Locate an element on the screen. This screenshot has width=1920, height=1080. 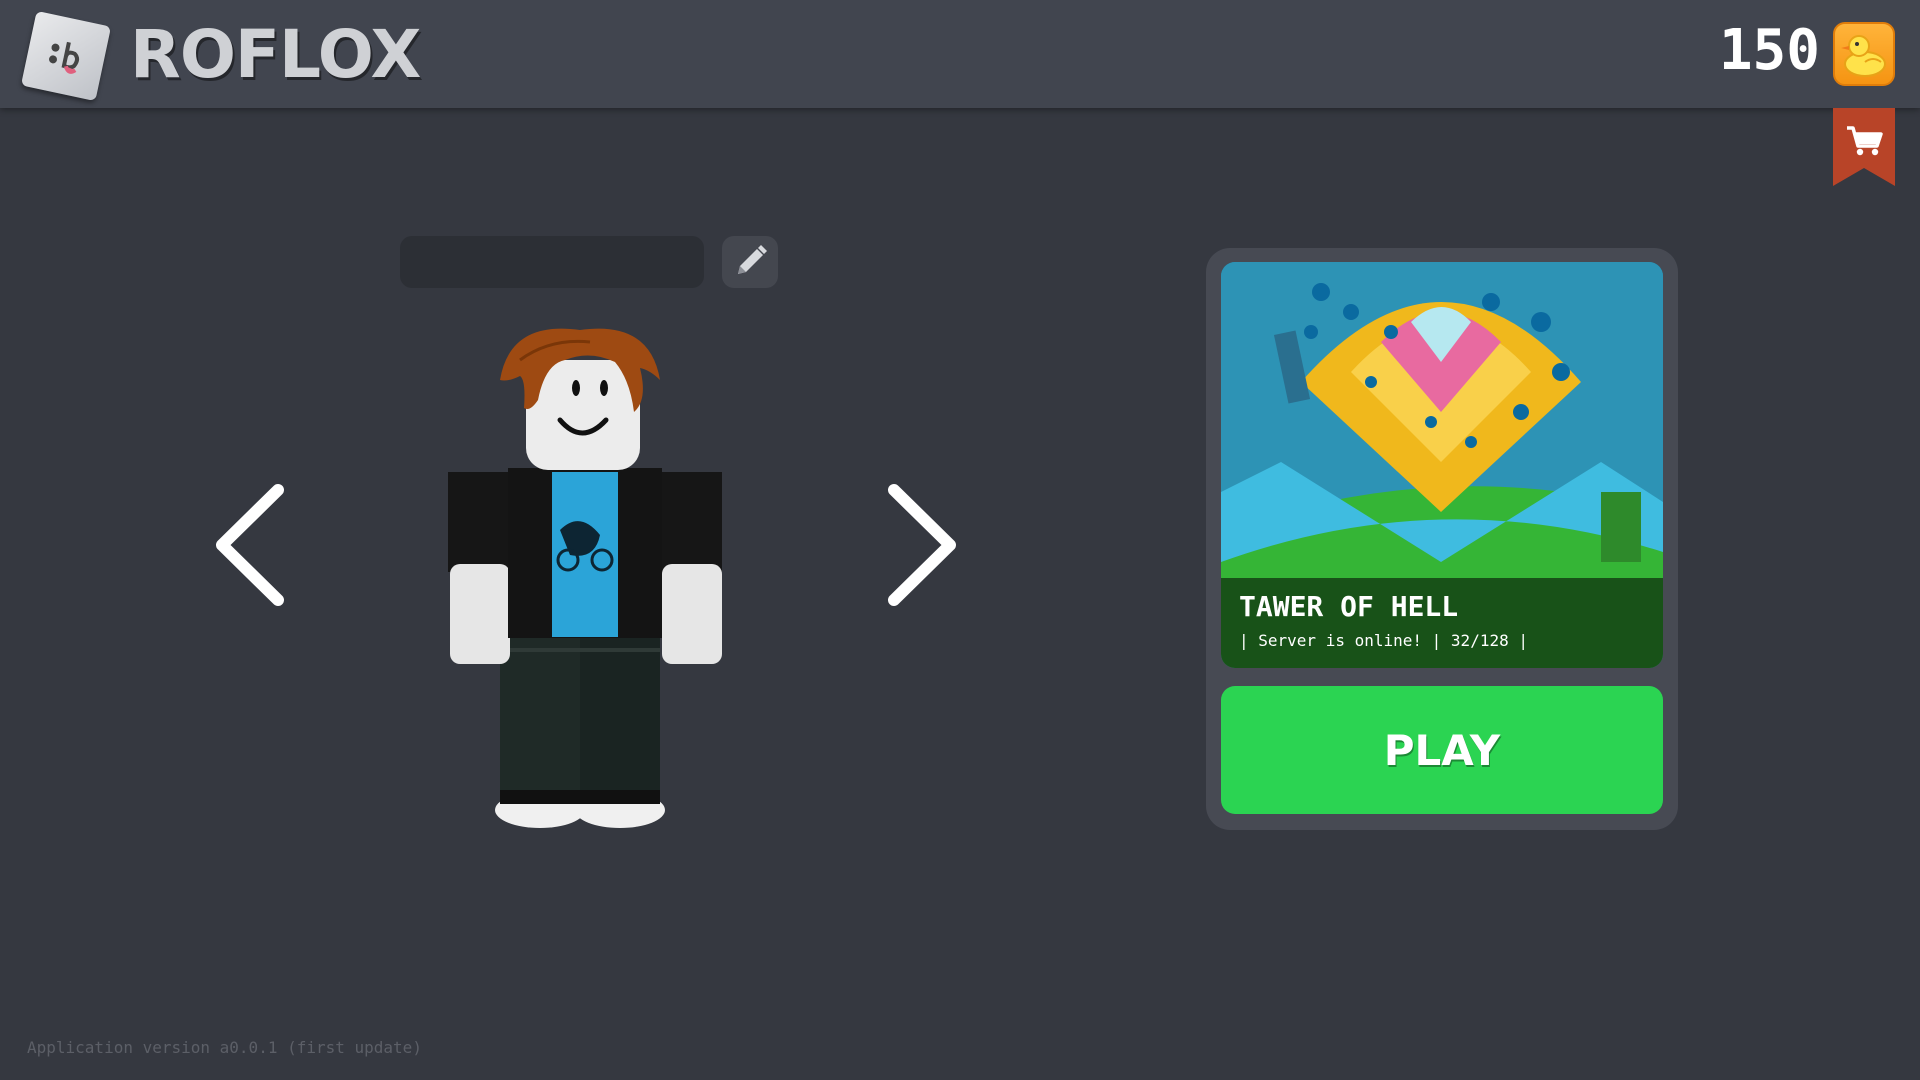
username-input is located at coordinates (552, 262).